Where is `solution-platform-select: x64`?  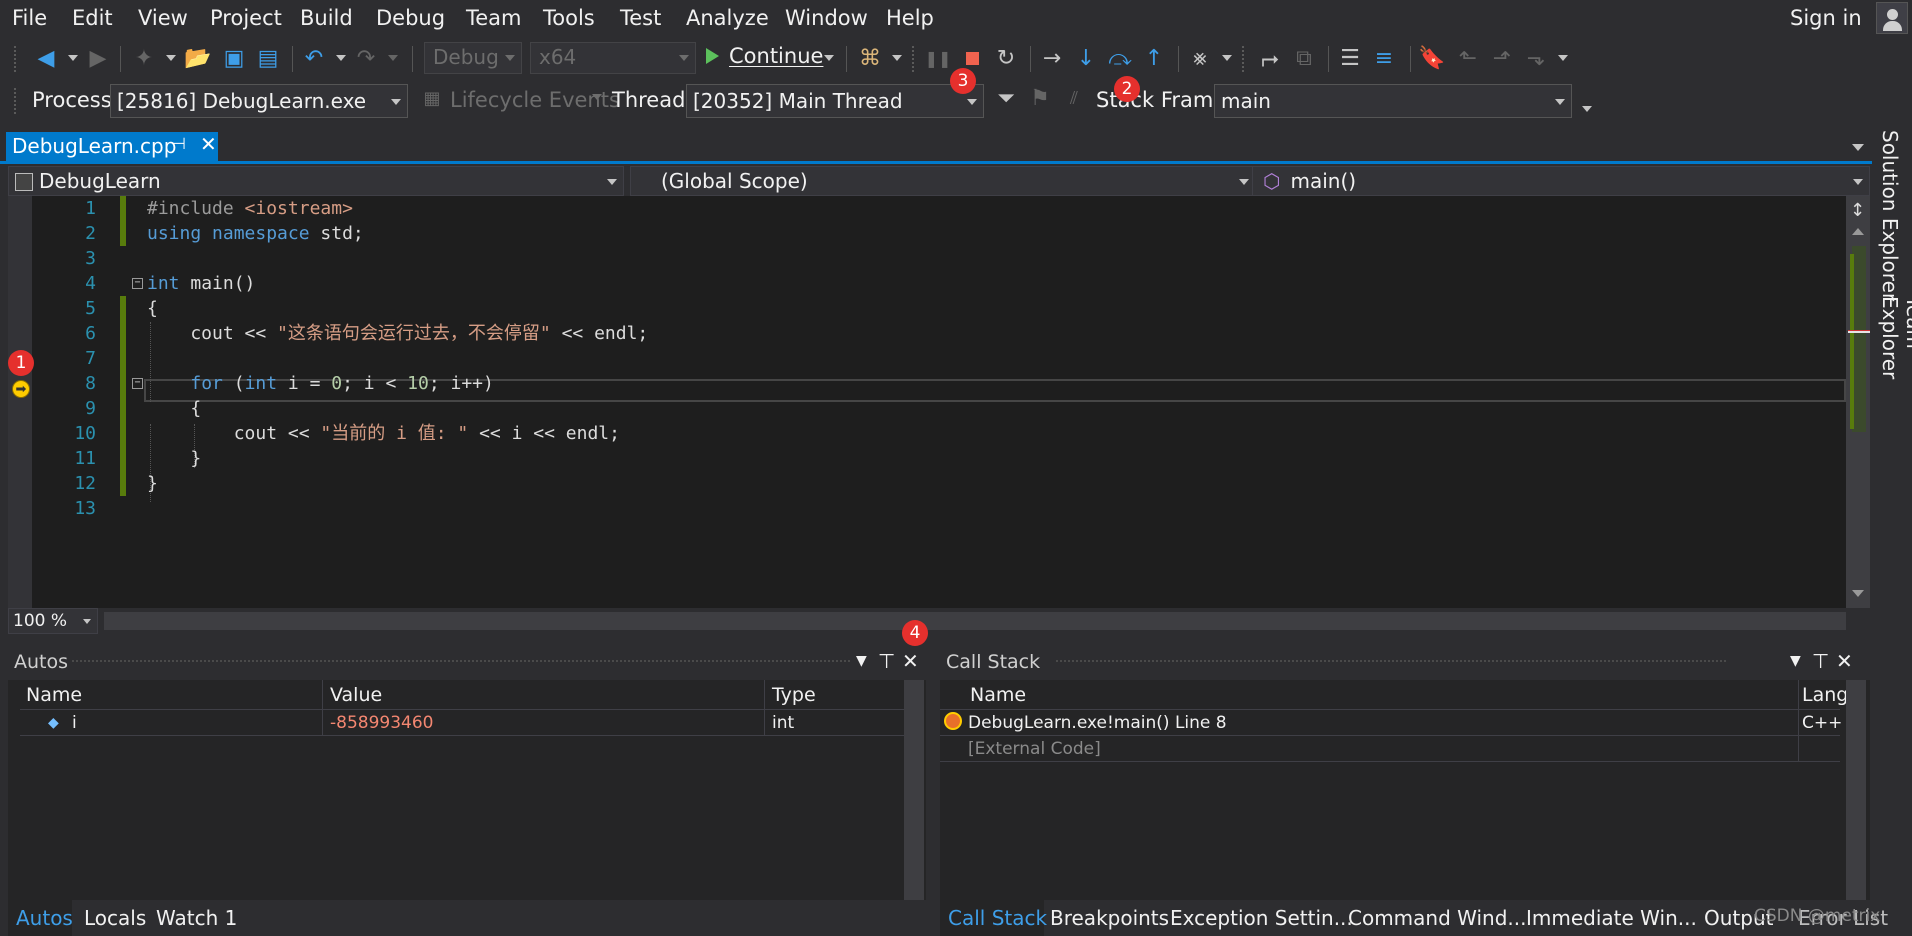
solution-platform-select: x64 is located at coordinates (613, 58).